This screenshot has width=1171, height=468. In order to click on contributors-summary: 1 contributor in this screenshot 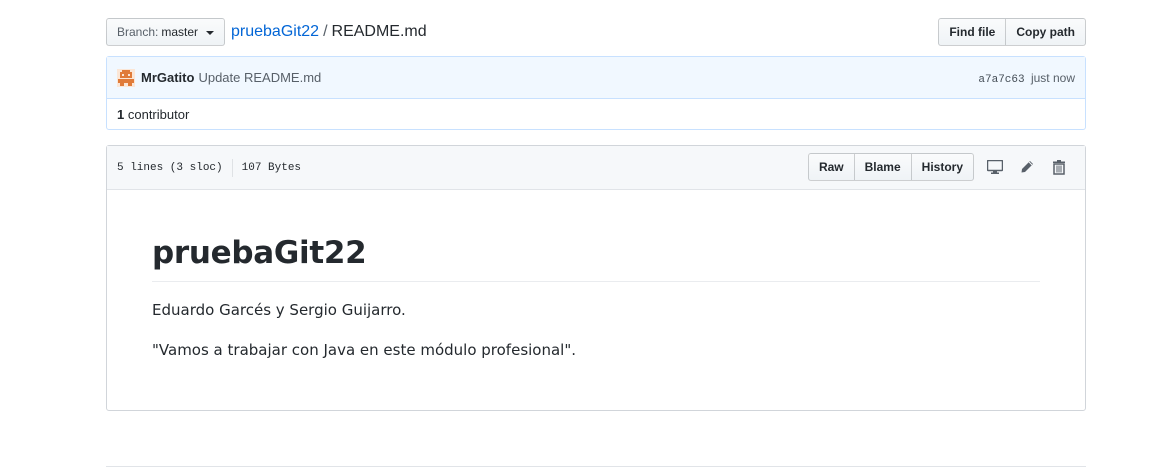, I will do `click(596, 114)`.